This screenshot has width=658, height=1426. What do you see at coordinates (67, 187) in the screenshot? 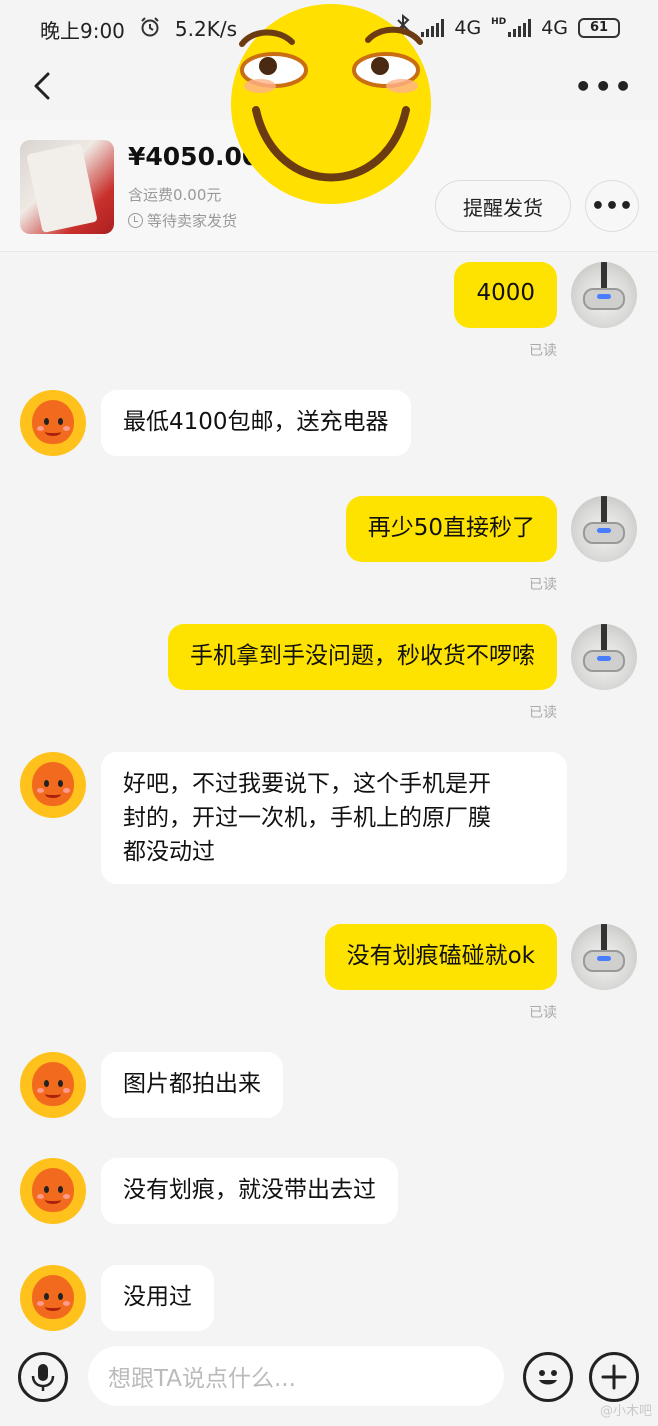
I see `product-thumbnail` at bounding box center [67, 187].